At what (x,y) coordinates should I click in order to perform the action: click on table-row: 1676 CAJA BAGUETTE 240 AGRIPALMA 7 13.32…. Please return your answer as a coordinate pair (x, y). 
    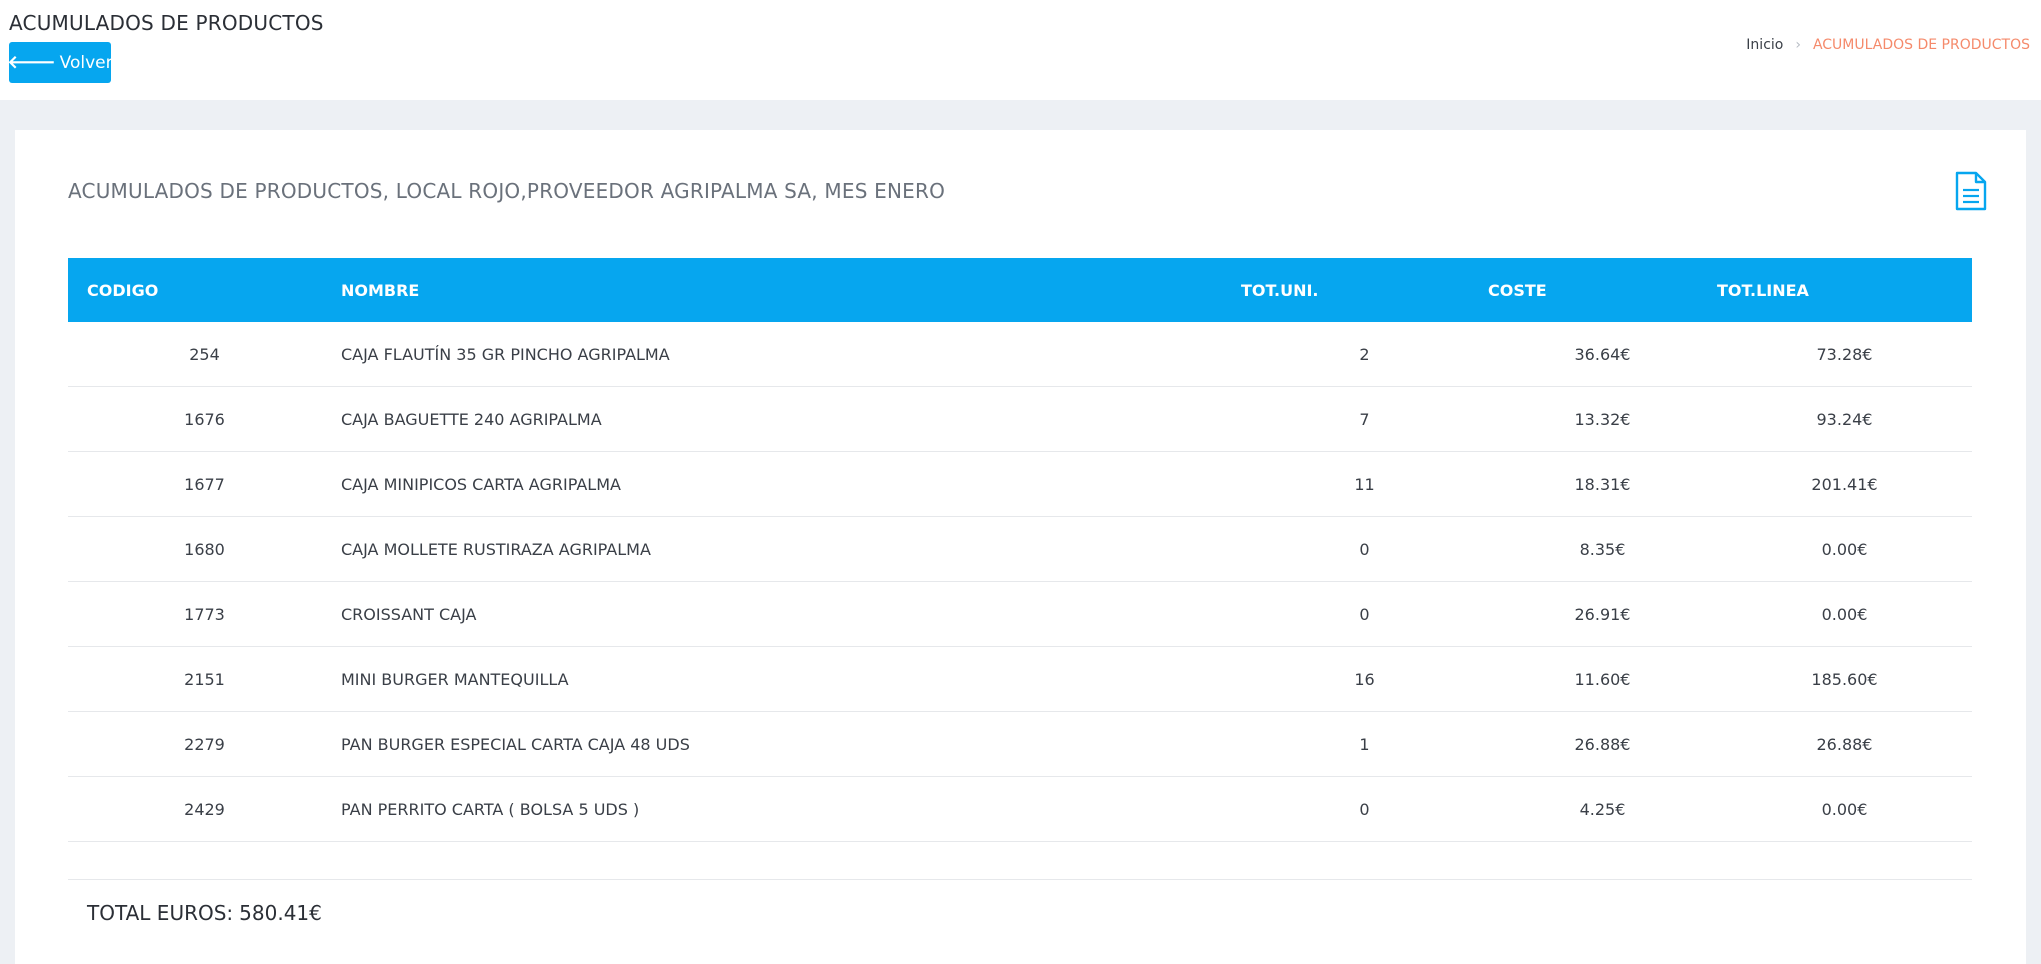
    Looking at the image, I should click on (1020, 419).